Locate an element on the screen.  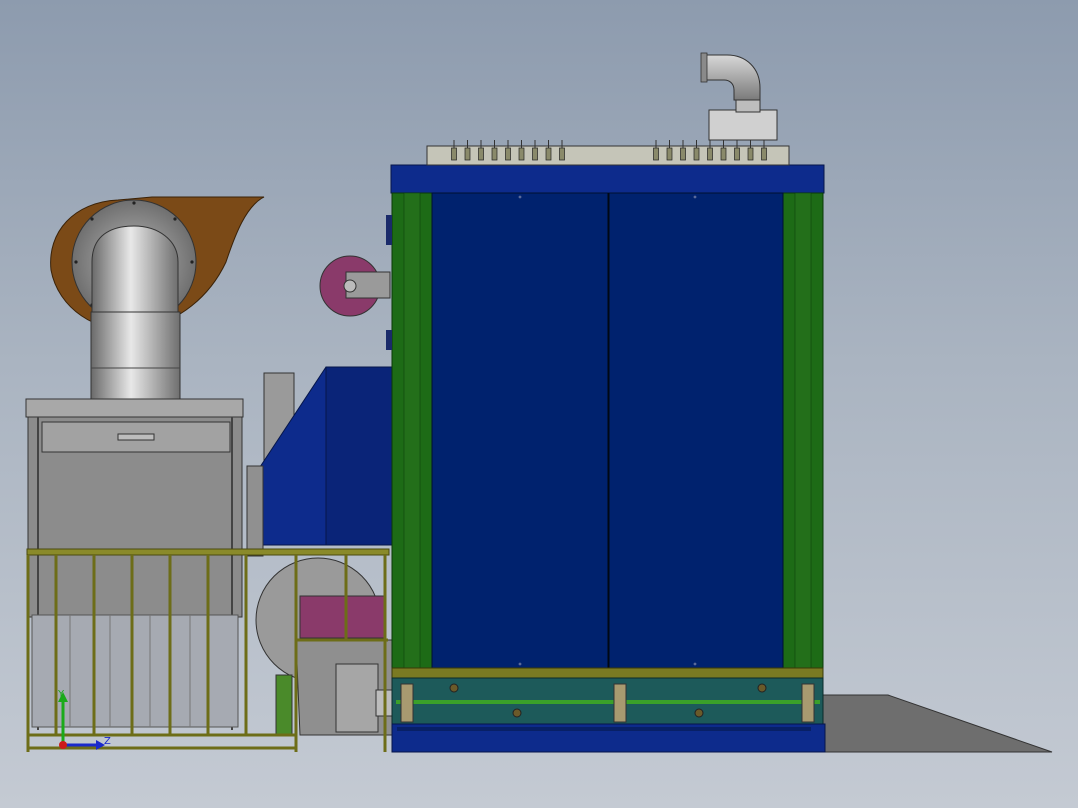
axis-origin is located at coordinates (63, 745).